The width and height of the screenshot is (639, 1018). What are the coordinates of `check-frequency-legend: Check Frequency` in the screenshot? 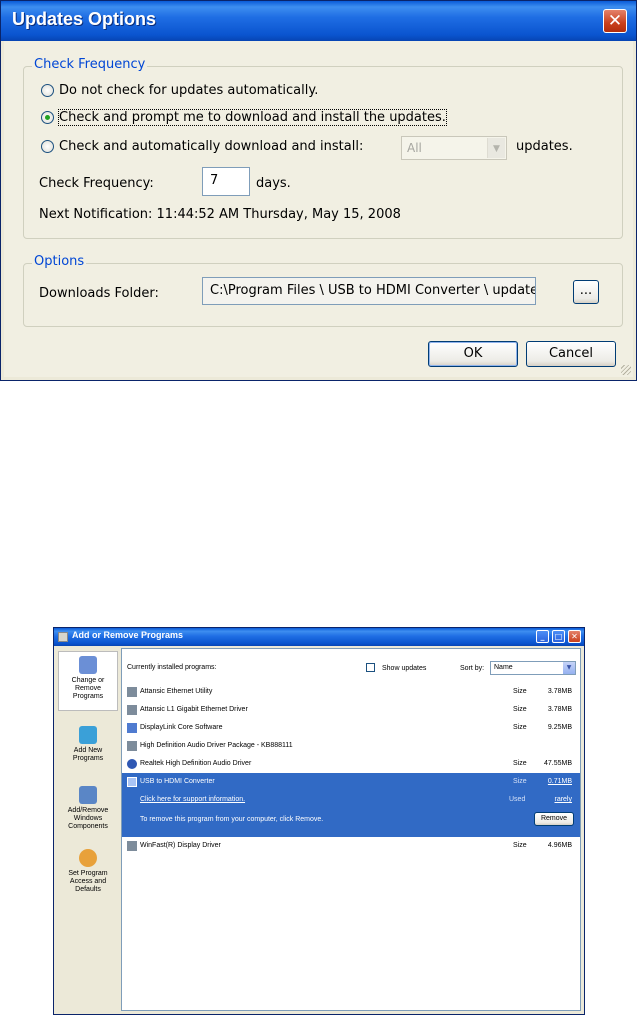 It's located at (90, 64).